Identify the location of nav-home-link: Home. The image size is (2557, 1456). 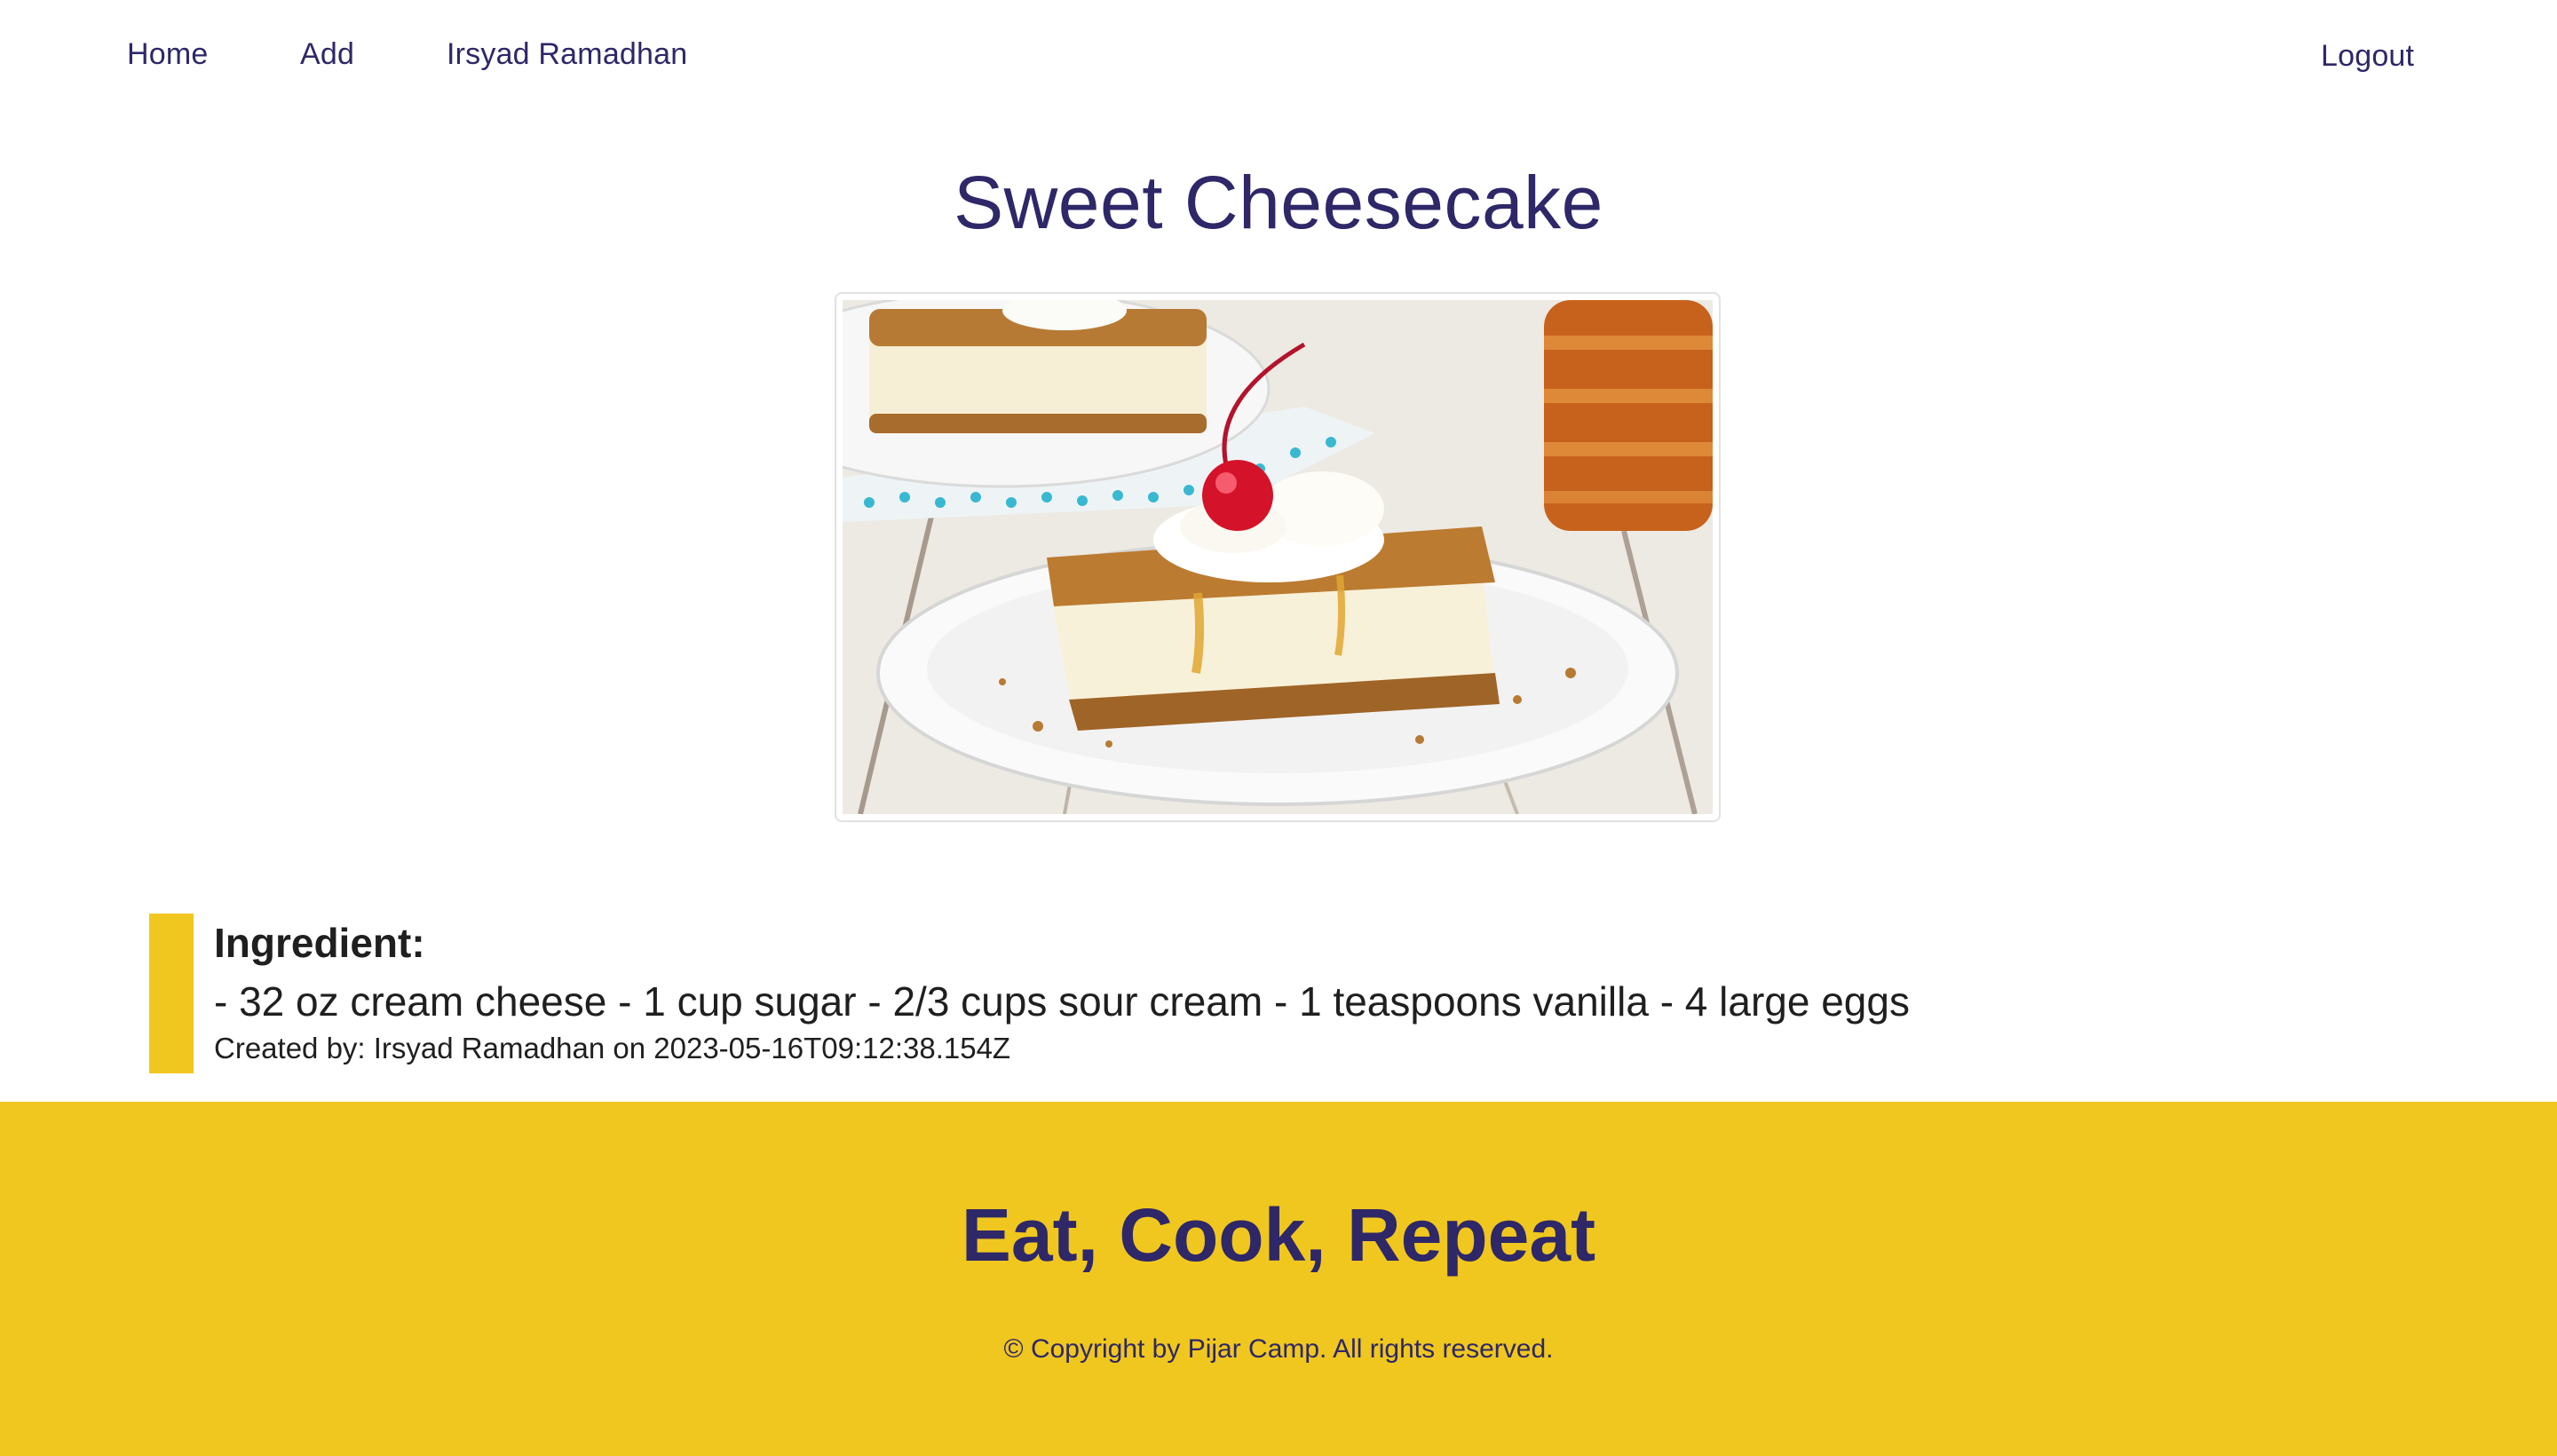
(168, 54).